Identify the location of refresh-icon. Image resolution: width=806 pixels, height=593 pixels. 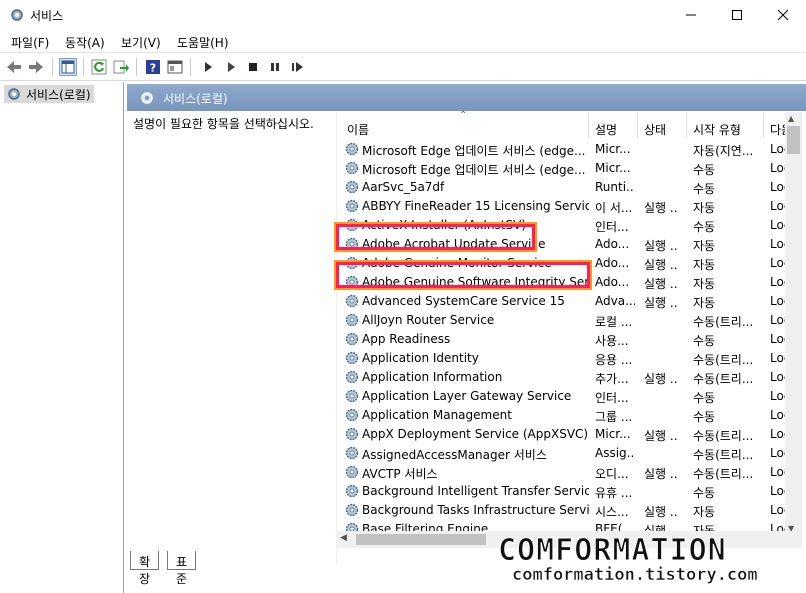
(99, 67).